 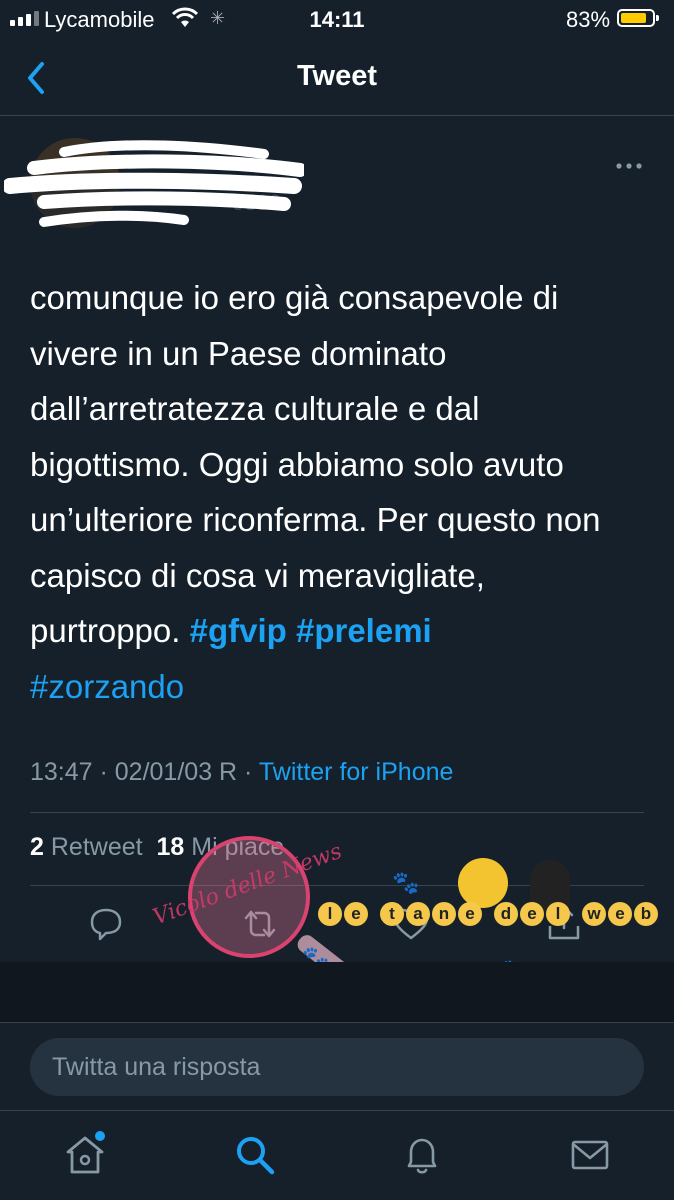 What do you see at coordinates (629, 166) in the screenshot?
I see `more-options-icon` at bounding box center [629, 166].